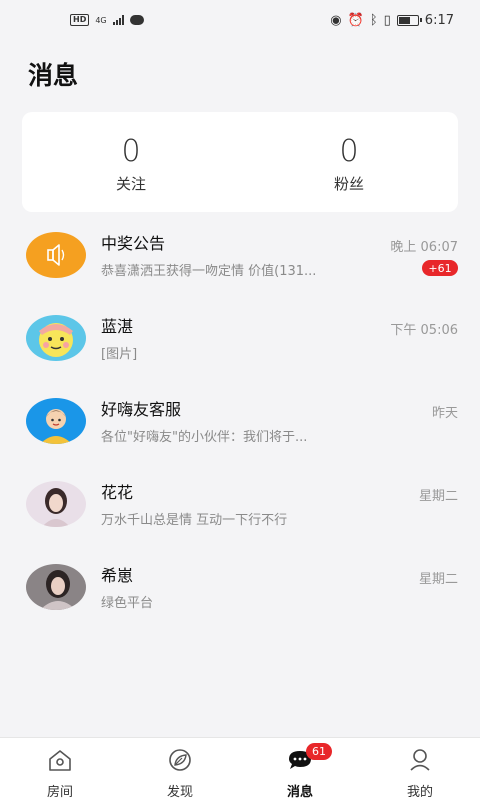 This screenshot has height=800, width=480. I want to click on message-time: 晚上 06:07, so click(424, 247).